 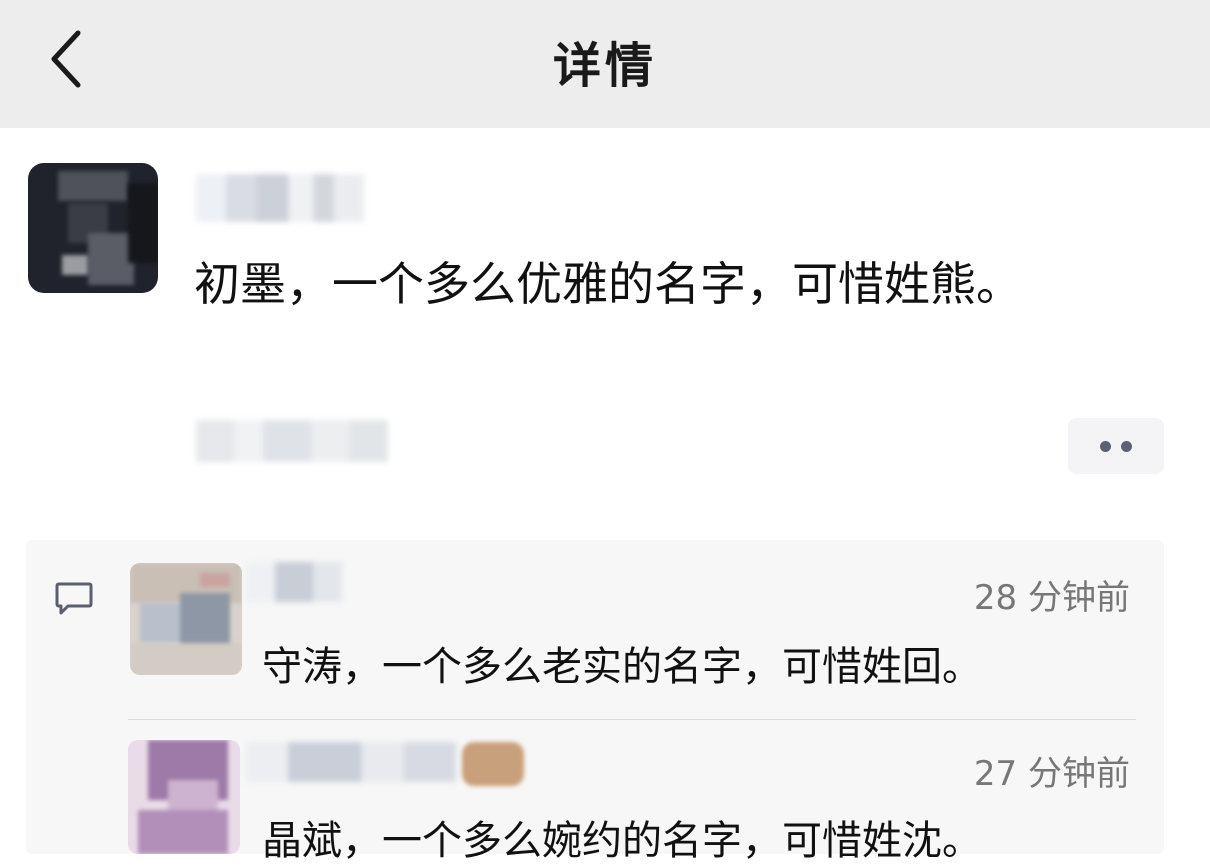 I want to click on post-meta, so click(x=292, y=441).